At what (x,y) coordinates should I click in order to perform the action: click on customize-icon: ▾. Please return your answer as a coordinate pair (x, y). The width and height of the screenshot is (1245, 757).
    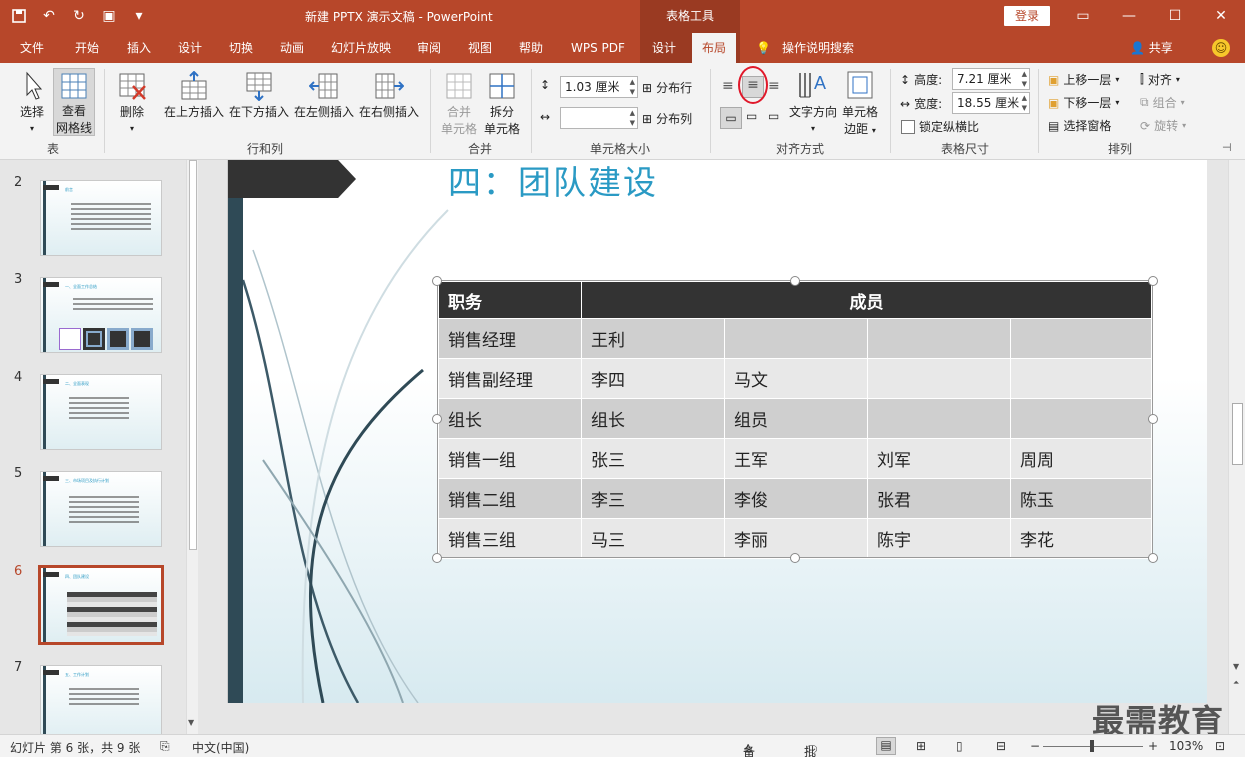
    Looking at the image, I should click on (139, 16).